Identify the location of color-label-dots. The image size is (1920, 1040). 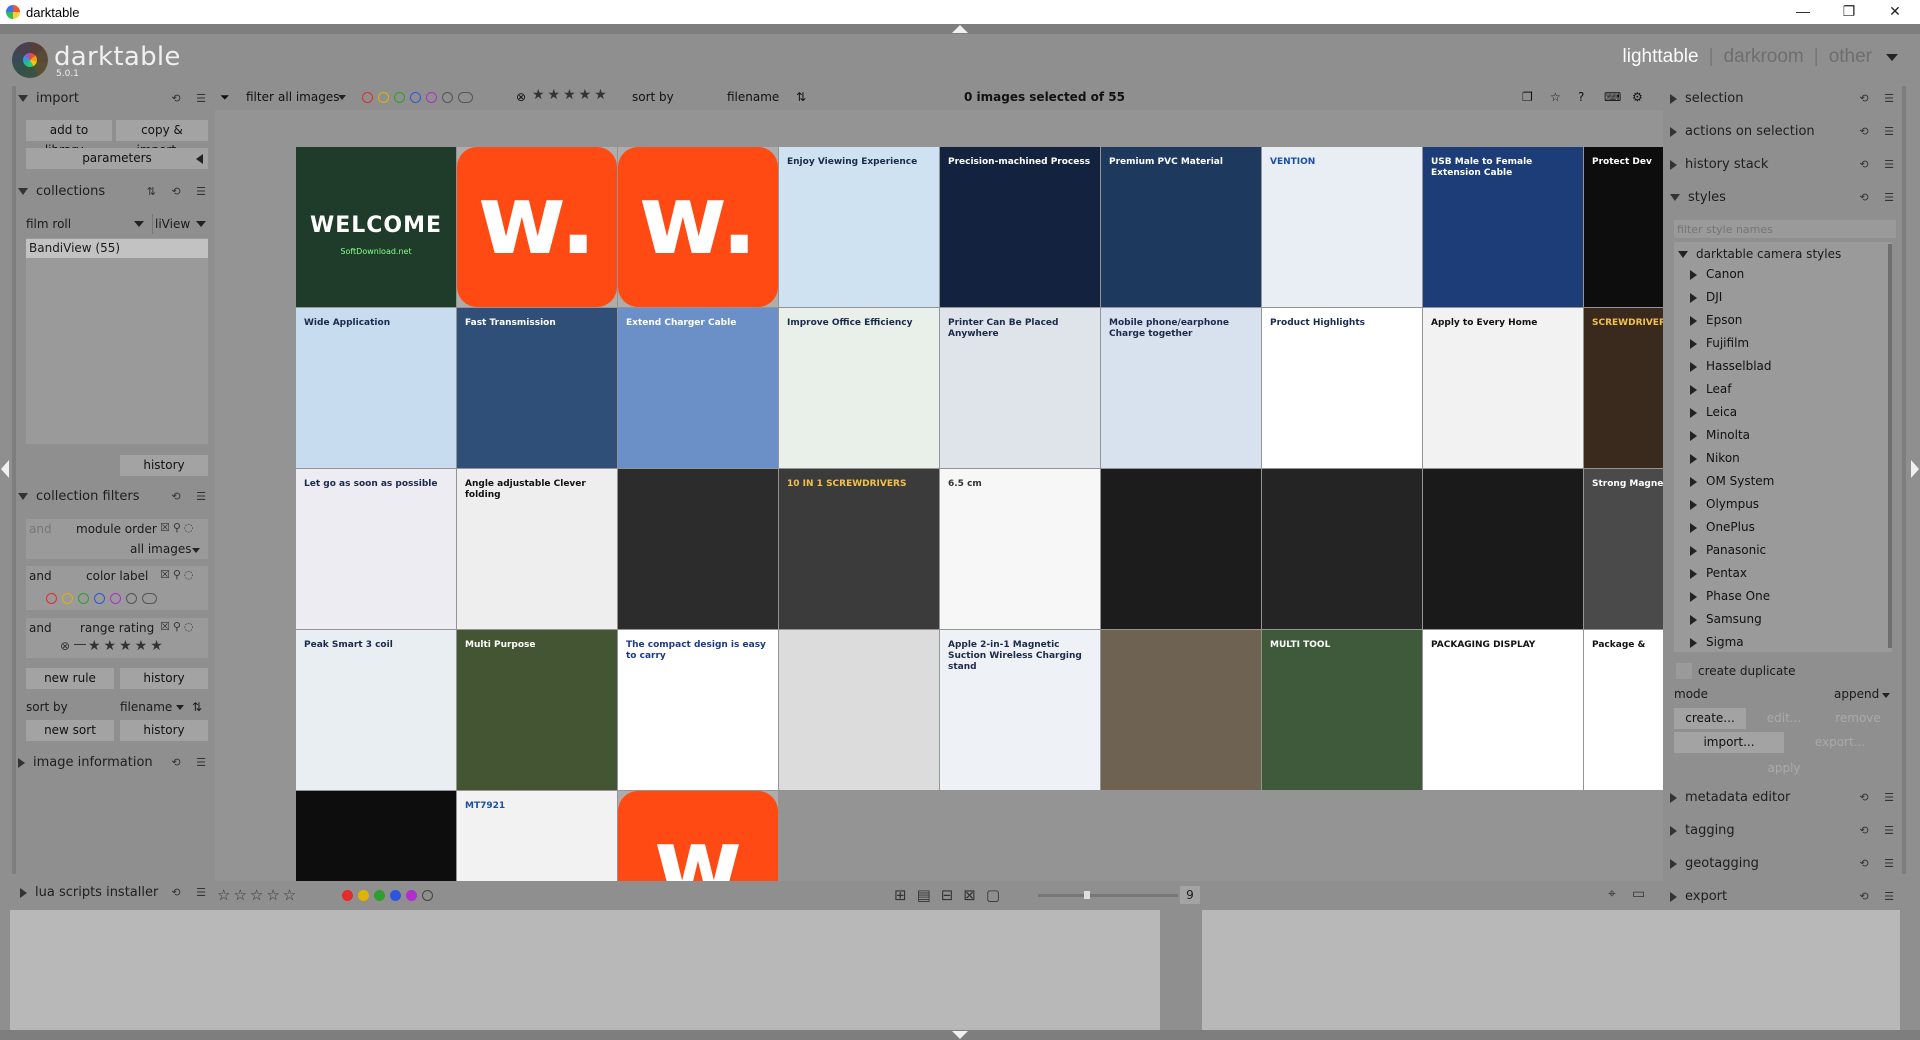
(104, 598).